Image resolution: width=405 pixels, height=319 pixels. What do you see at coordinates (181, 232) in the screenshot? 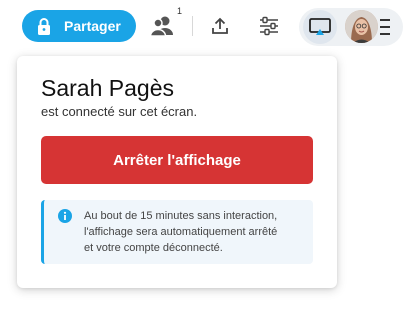
I see `info-text-line-2: l'affichage sera automatiquement arrêté` at bounding box center [181, 232].